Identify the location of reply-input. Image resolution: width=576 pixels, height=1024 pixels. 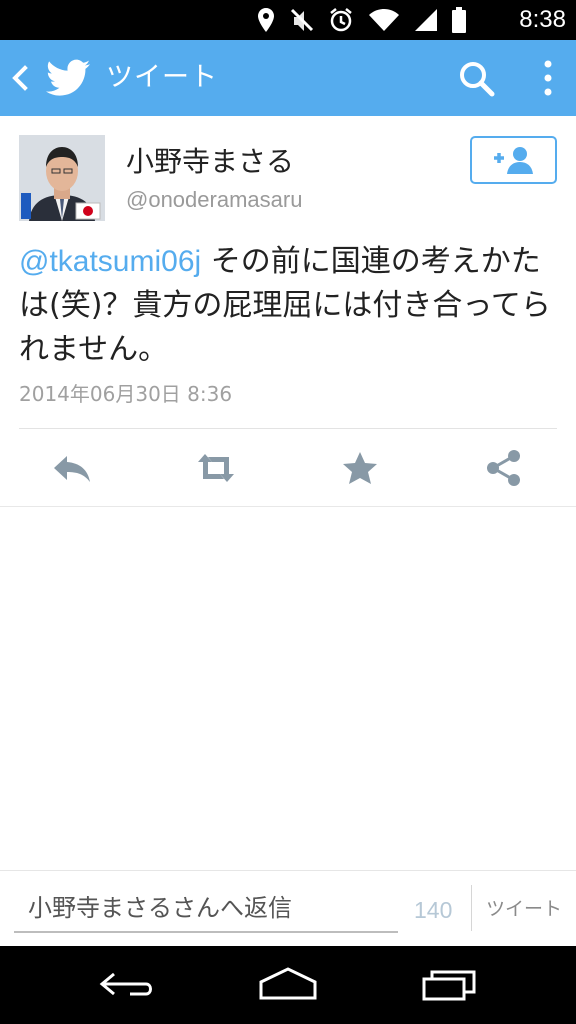
(206, 909).